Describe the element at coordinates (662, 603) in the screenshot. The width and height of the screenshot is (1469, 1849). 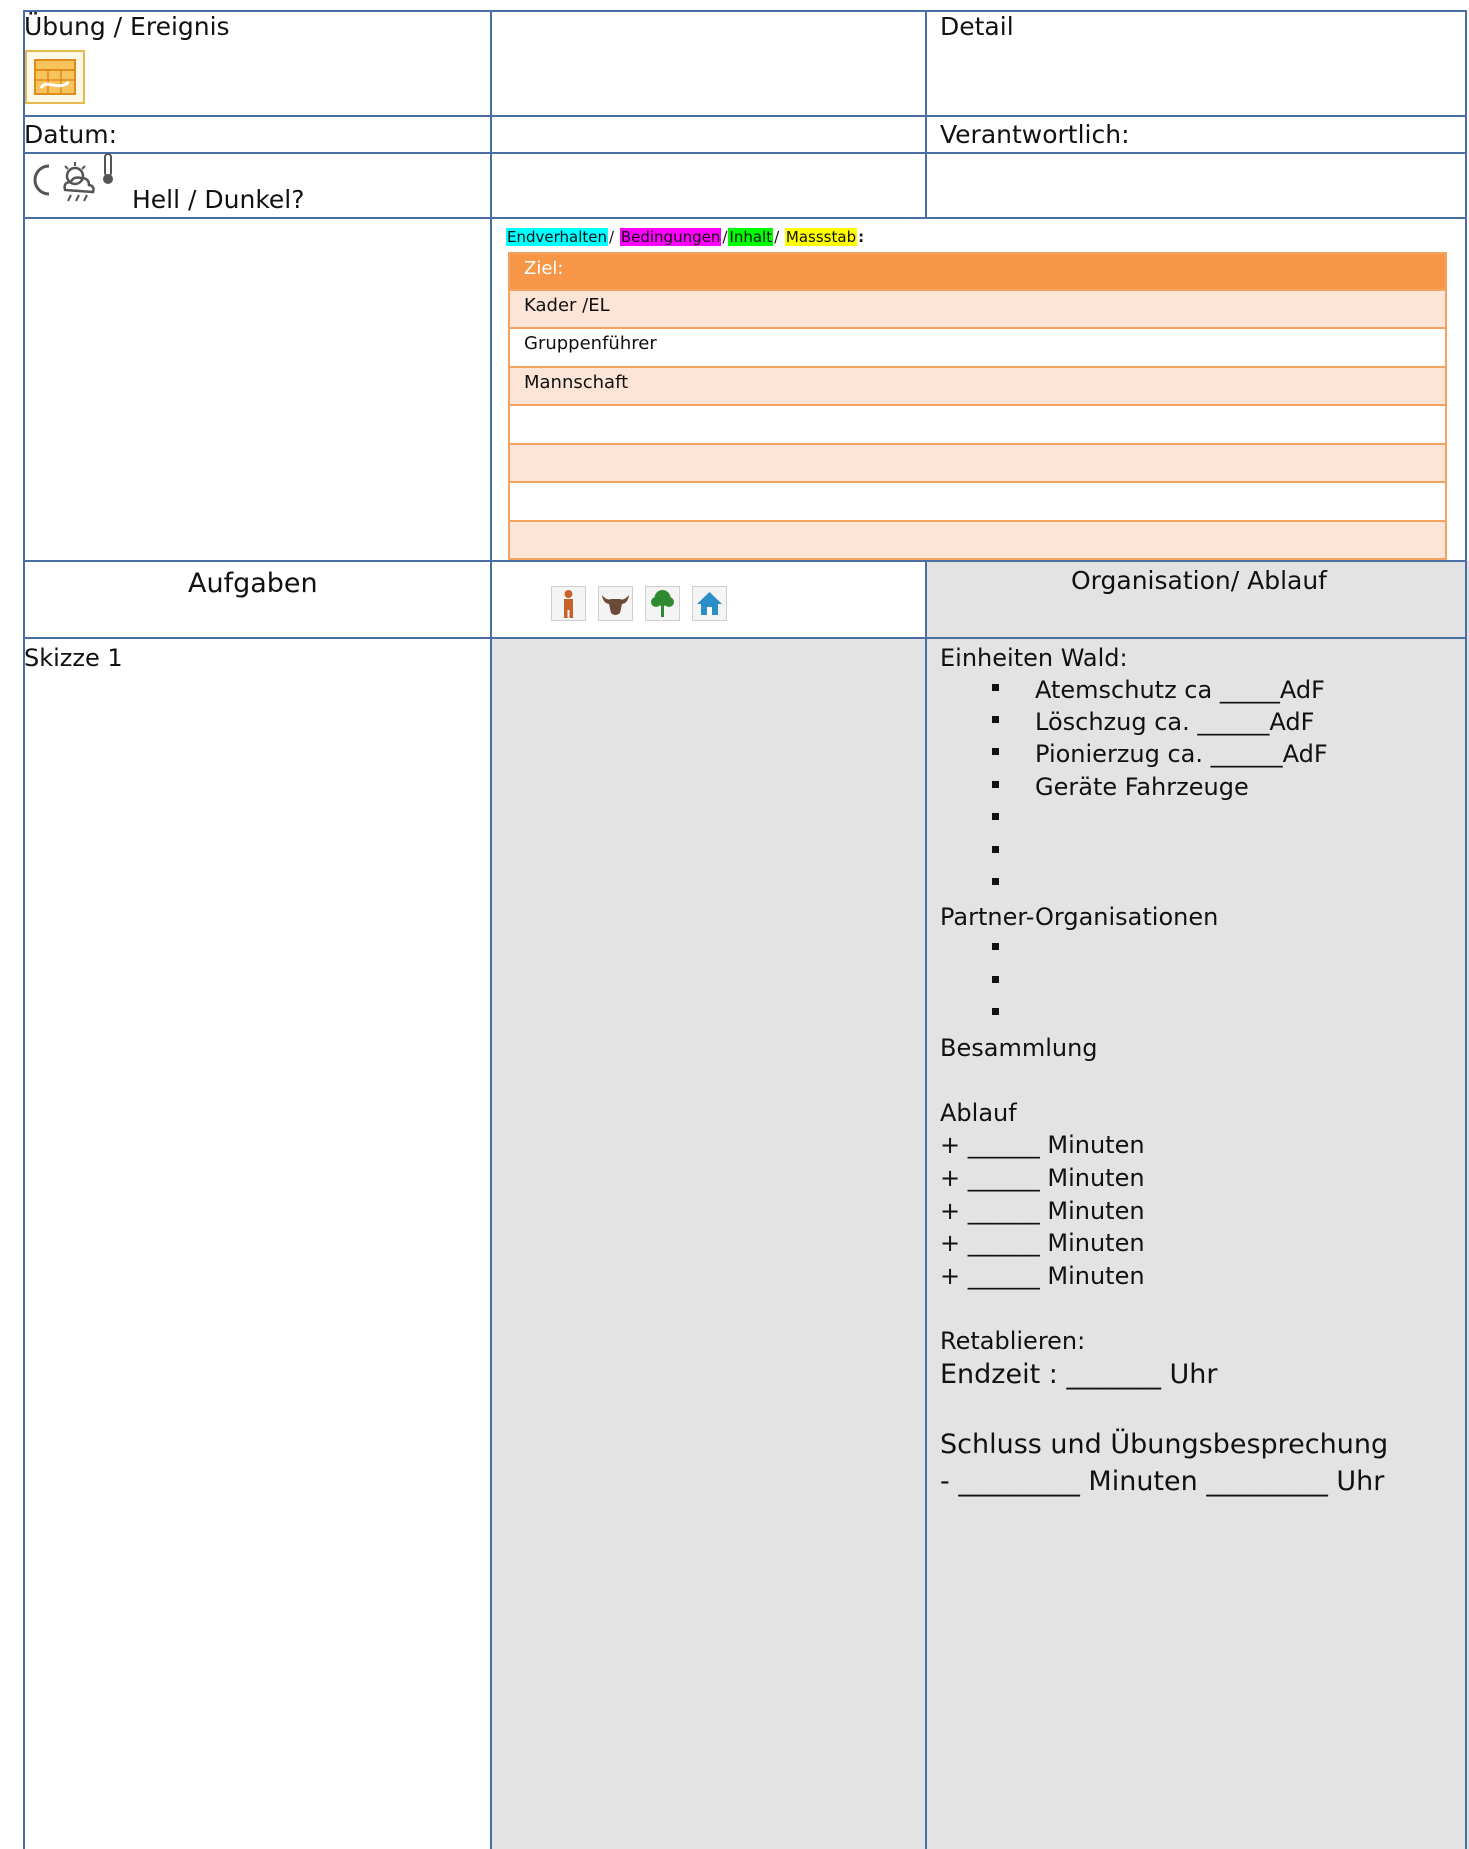
I see `tree-icon` at that location.